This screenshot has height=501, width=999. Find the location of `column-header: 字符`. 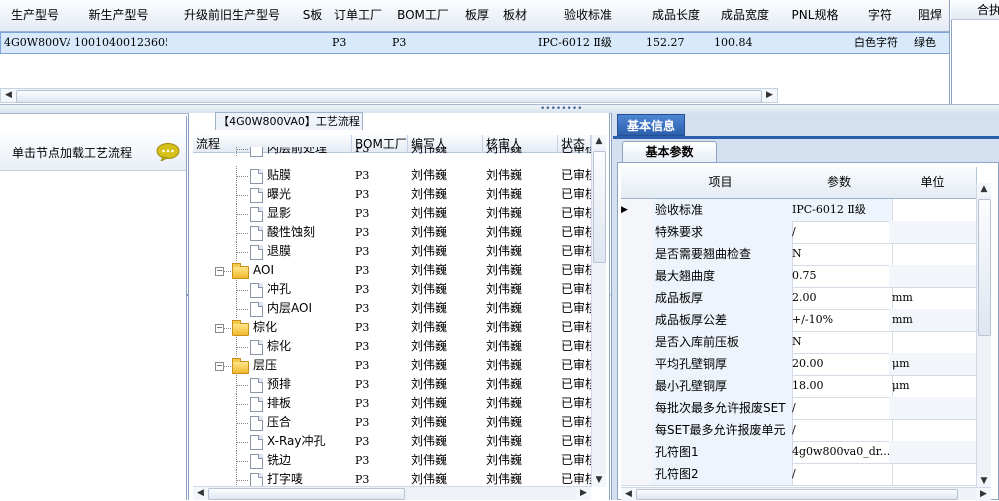

column-header: 字符 is located at coordinates (880, 16).